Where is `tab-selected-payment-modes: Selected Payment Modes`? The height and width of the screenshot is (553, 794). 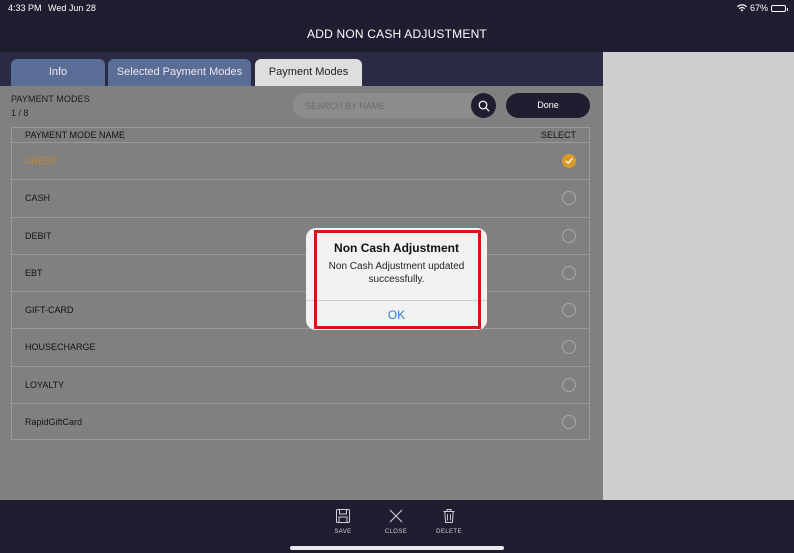 tab-selected-payment-modes: Selected Payment Modes is located at coordinates (179, 72).